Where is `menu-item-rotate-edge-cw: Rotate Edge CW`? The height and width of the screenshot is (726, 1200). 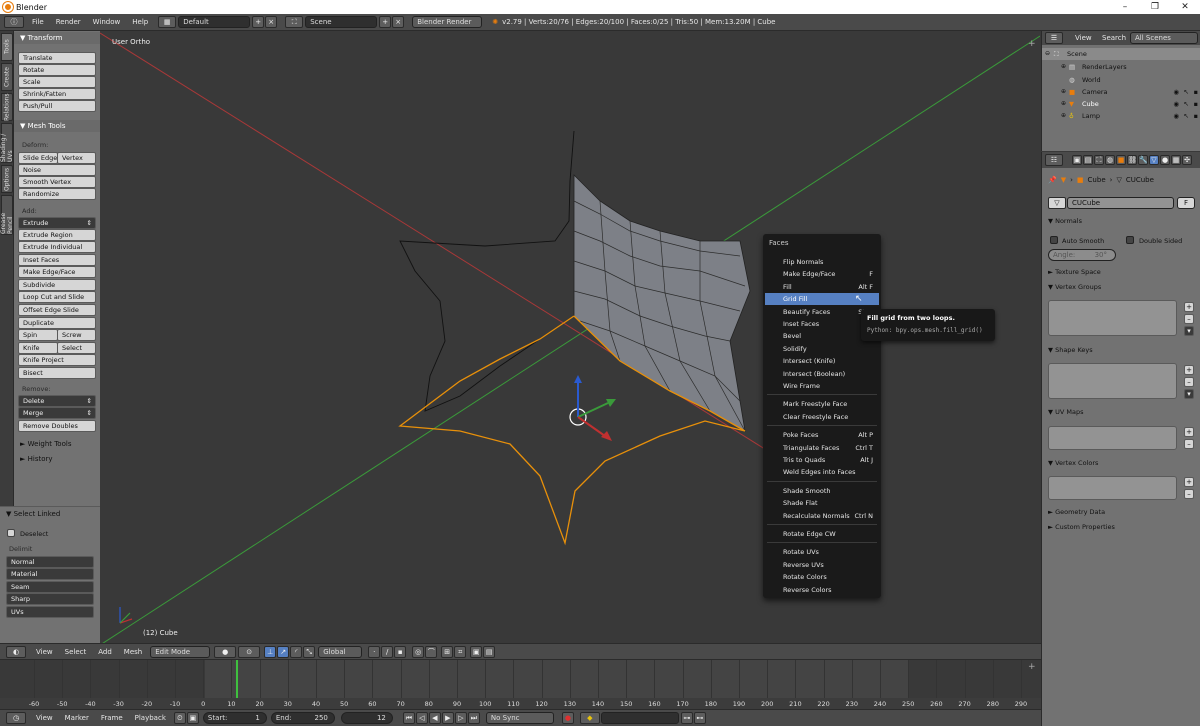 menu-item-rotate-edge-cw: Rotate Edge CW is located at coordinates (822, 534).